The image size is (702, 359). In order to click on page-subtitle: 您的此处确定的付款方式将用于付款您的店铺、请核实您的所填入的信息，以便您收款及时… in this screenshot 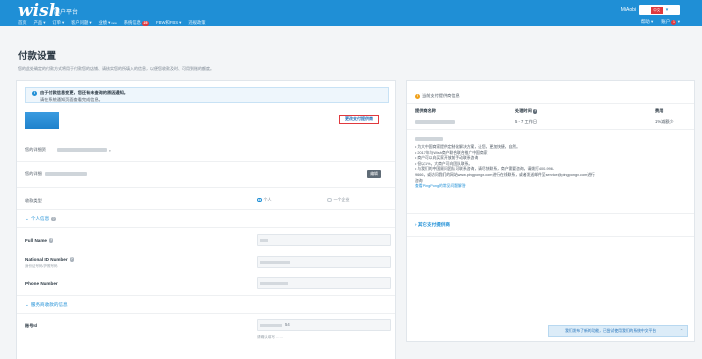, I will do `click(116, 68)`.